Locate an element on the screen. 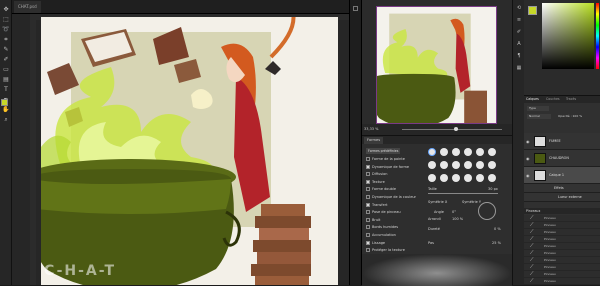 Image resolution: width=600 pixels, height=286 pixels. hue-slider is located at coordinates (597, 36).